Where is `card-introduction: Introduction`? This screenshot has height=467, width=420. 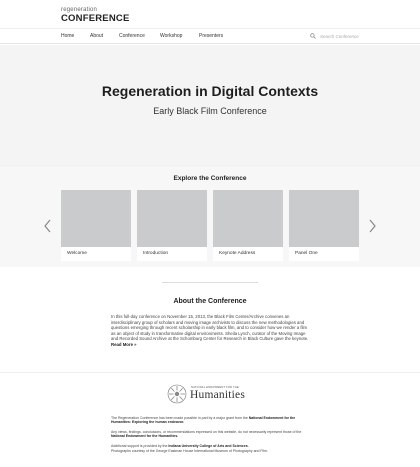
card-introduction: Introduction is located at coordinates (172, 225).